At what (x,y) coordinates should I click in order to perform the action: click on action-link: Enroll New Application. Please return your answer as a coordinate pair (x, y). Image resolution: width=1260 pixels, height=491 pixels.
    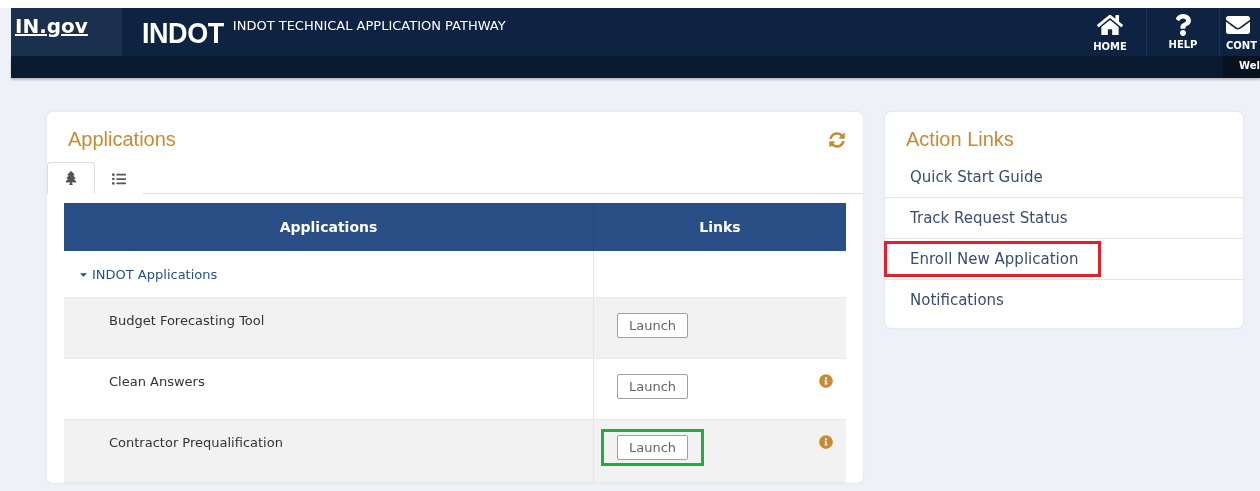
    Looking at the image, I should click on (993, 259).